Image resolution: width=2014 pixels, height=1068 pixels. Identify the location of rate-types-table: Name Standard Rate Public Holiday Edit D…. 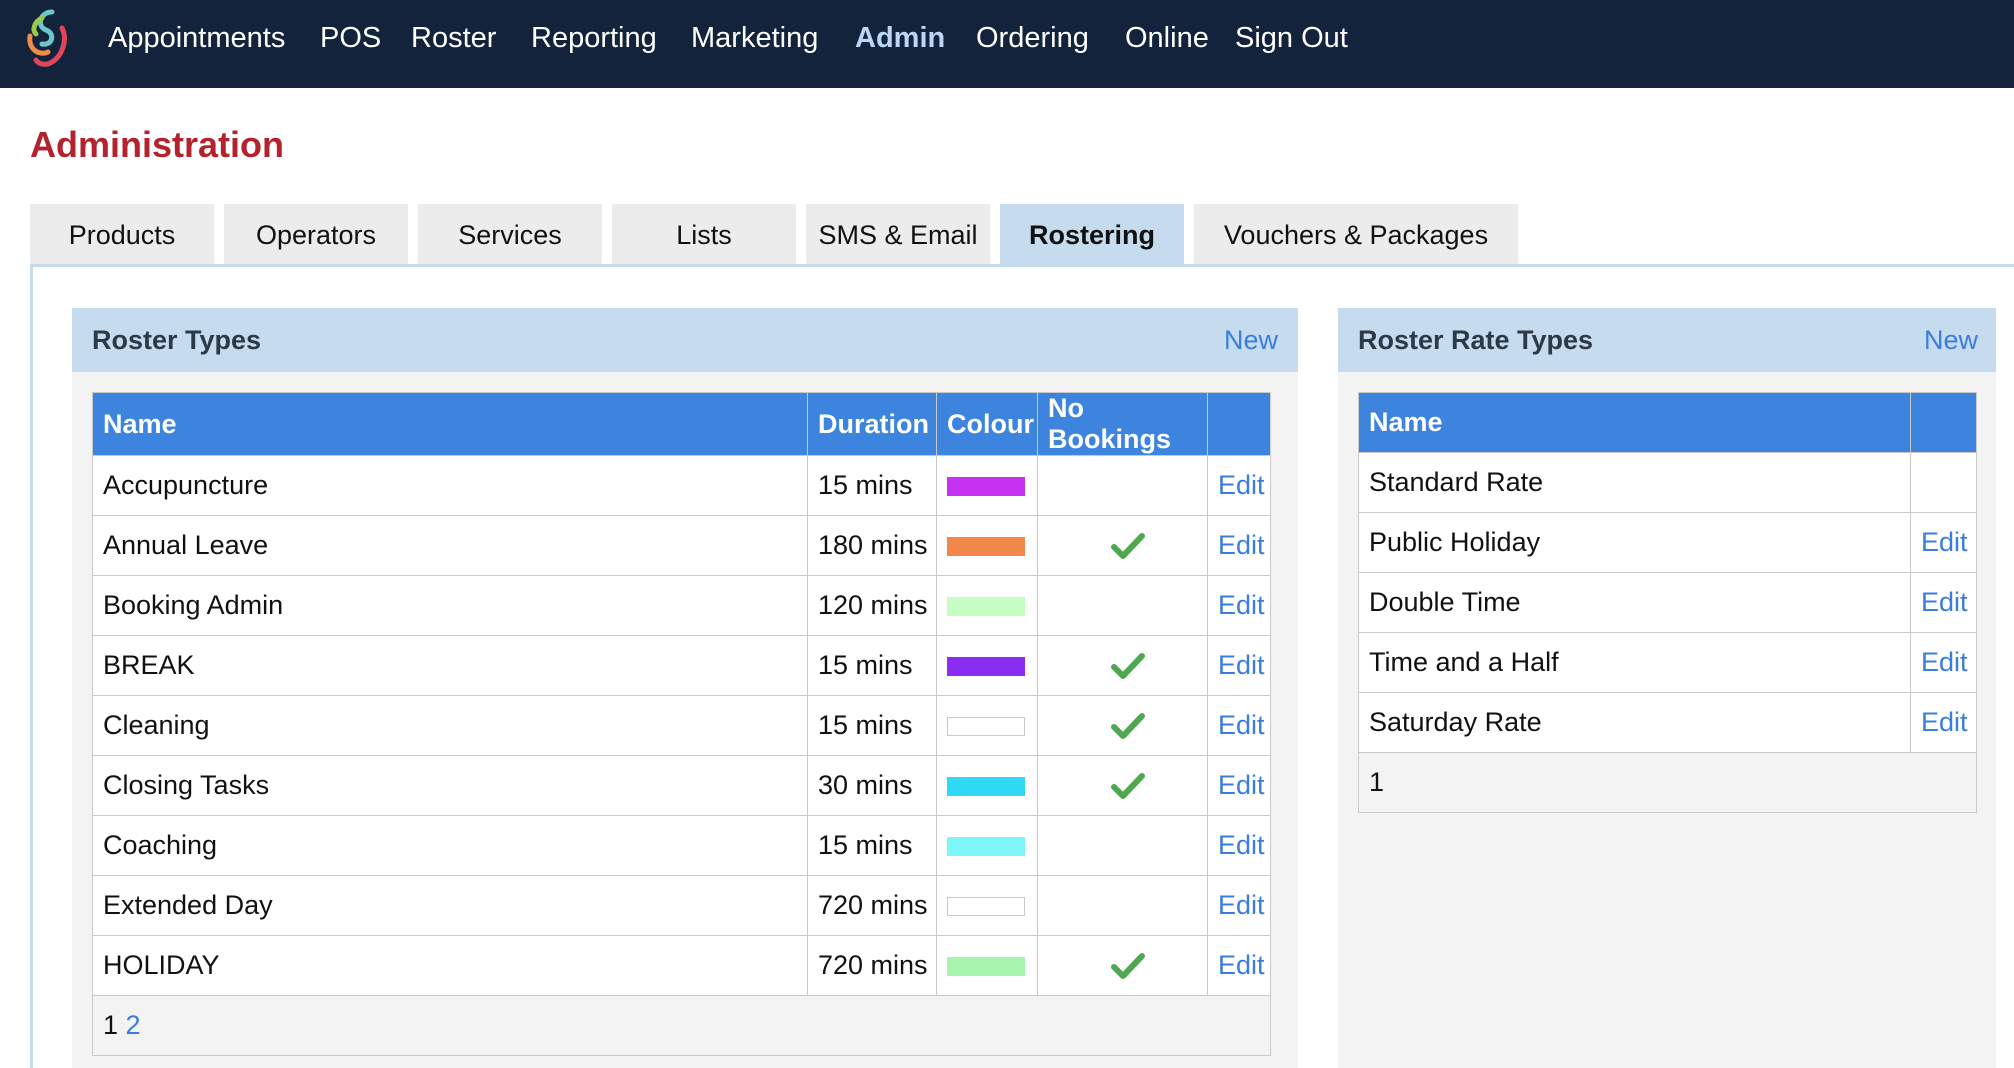
(1667, 602).